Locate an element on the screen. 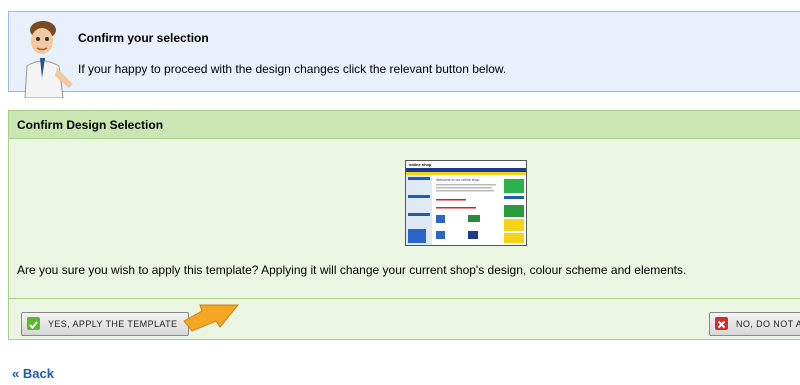 The width and height of the screenshot is (800, 385). apply-template-label: YES, APPLY THE TEMPLATE is located at coordinates (113, 324).